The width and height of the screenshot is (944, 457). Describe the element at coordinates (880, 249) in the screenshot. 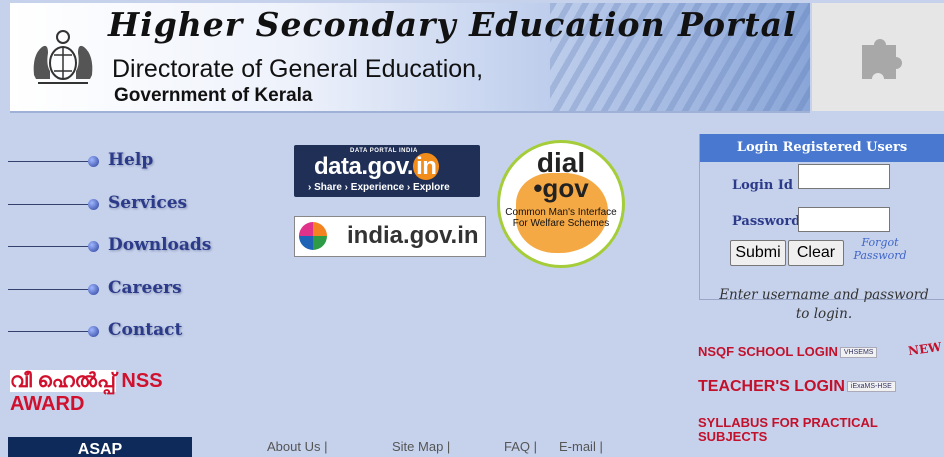

I see `forgot-password-link: Forgot Password` at that location.